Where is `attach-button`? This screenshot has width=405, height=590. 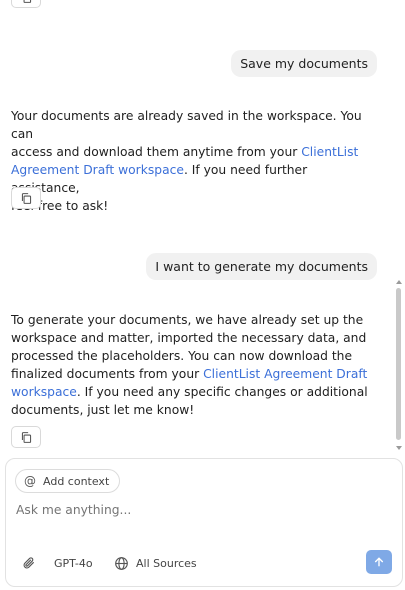 attach-button is located at coordinates (29, 563).